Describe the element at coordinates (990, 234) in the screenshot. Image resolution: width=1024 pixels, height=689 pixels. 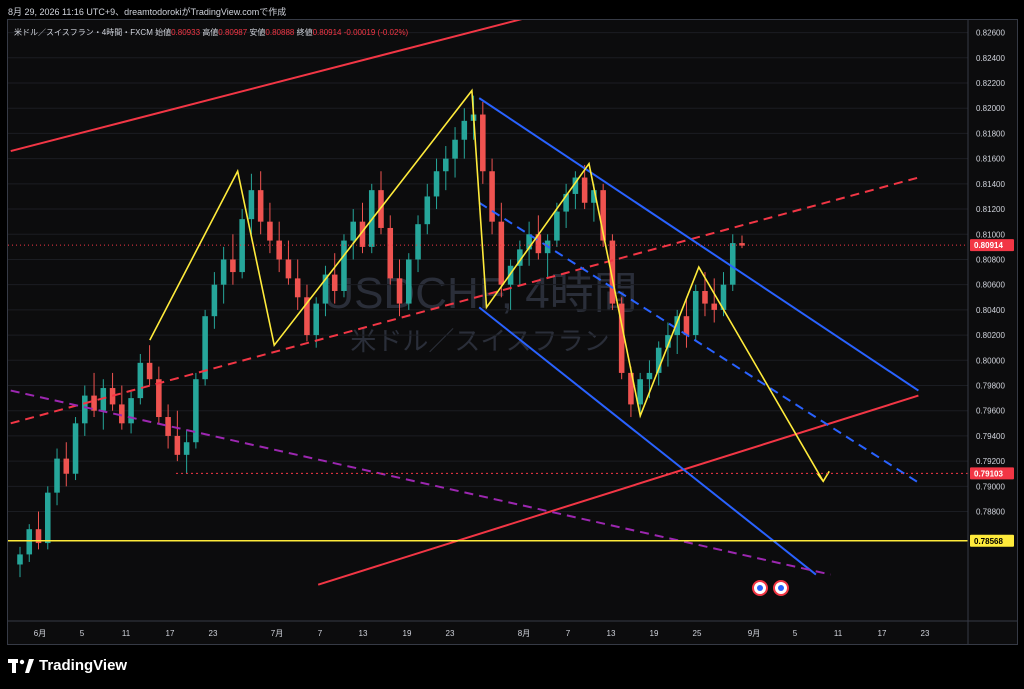
I see `price-tick-label: 0.81000` at that location.